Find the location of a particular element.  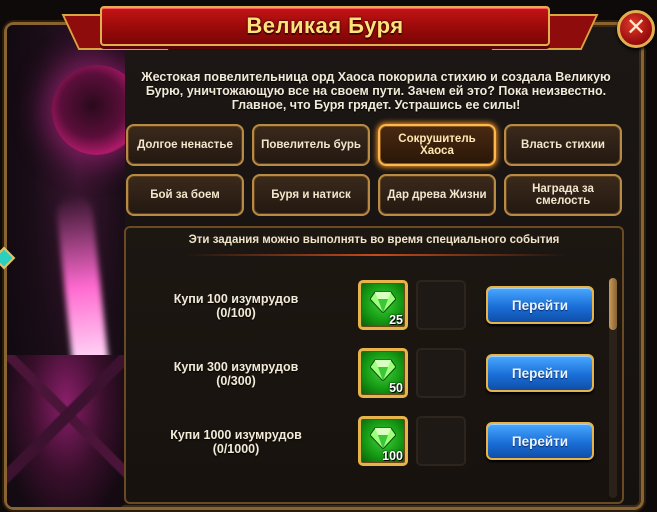

scrollbar-thumb is located at coordinates (613, 304).